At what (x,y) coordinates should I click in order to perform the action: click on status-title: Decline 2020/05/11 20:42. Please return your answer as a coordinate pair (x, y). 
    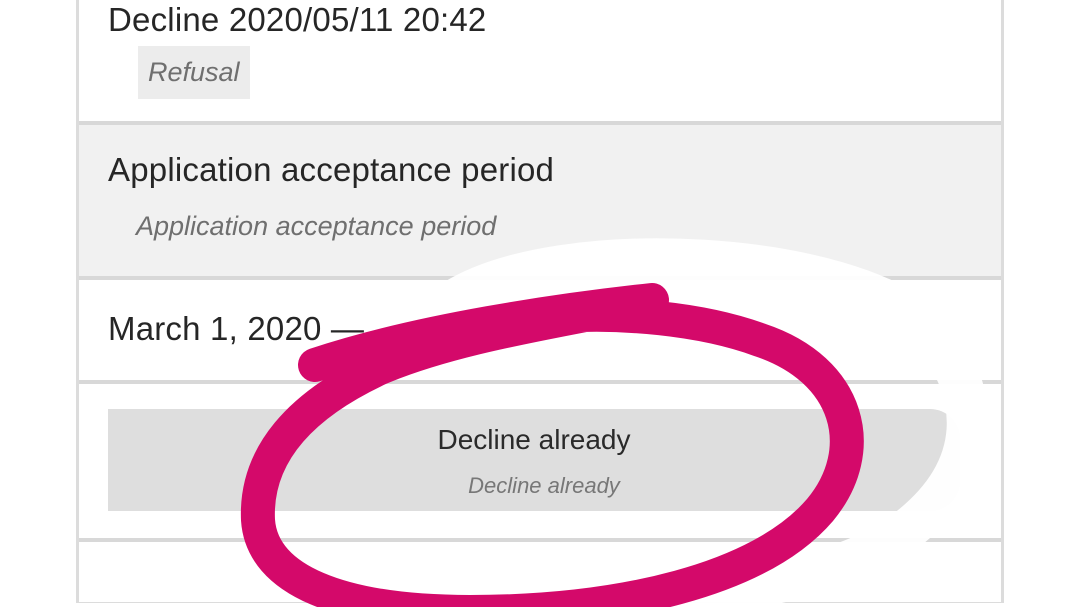
    Looking at the image, I should click on (297, 19).